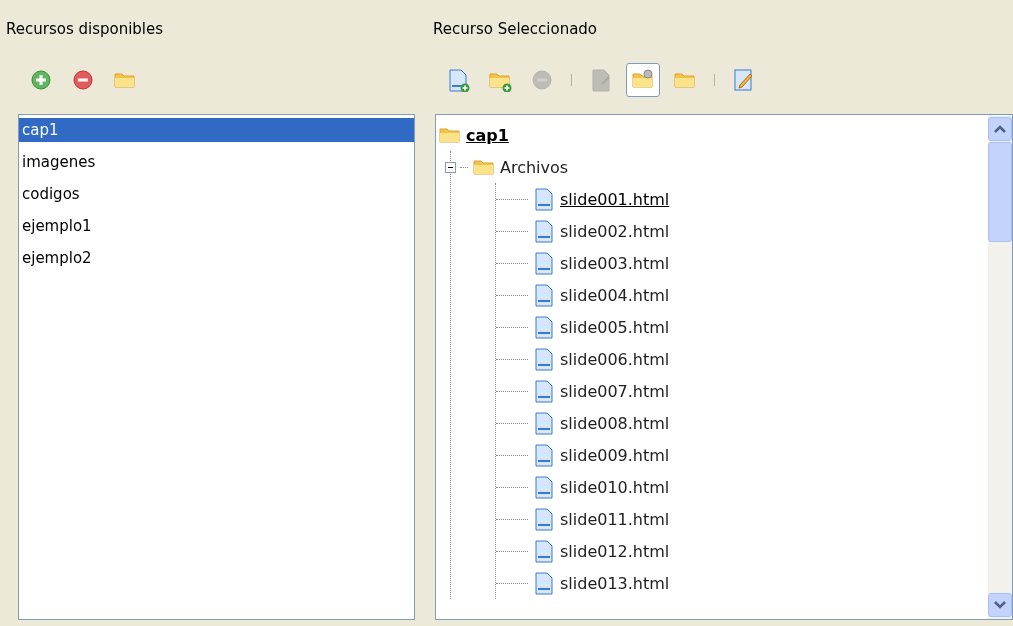 The width and height of the screenshot is (1013, 626). I want to click on tree-item: slide007.html, so click(615, 391).